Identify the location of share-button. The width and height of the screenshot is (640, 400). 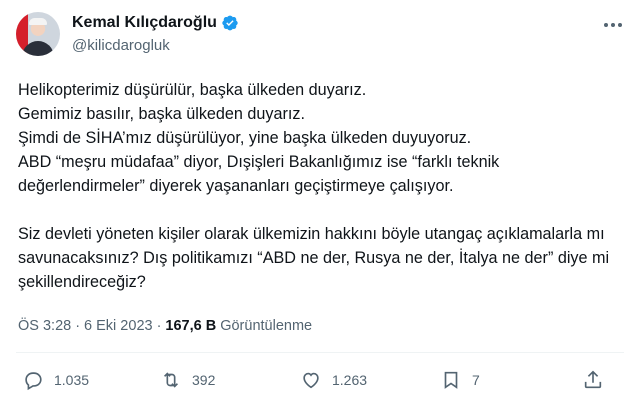
(593, 380).